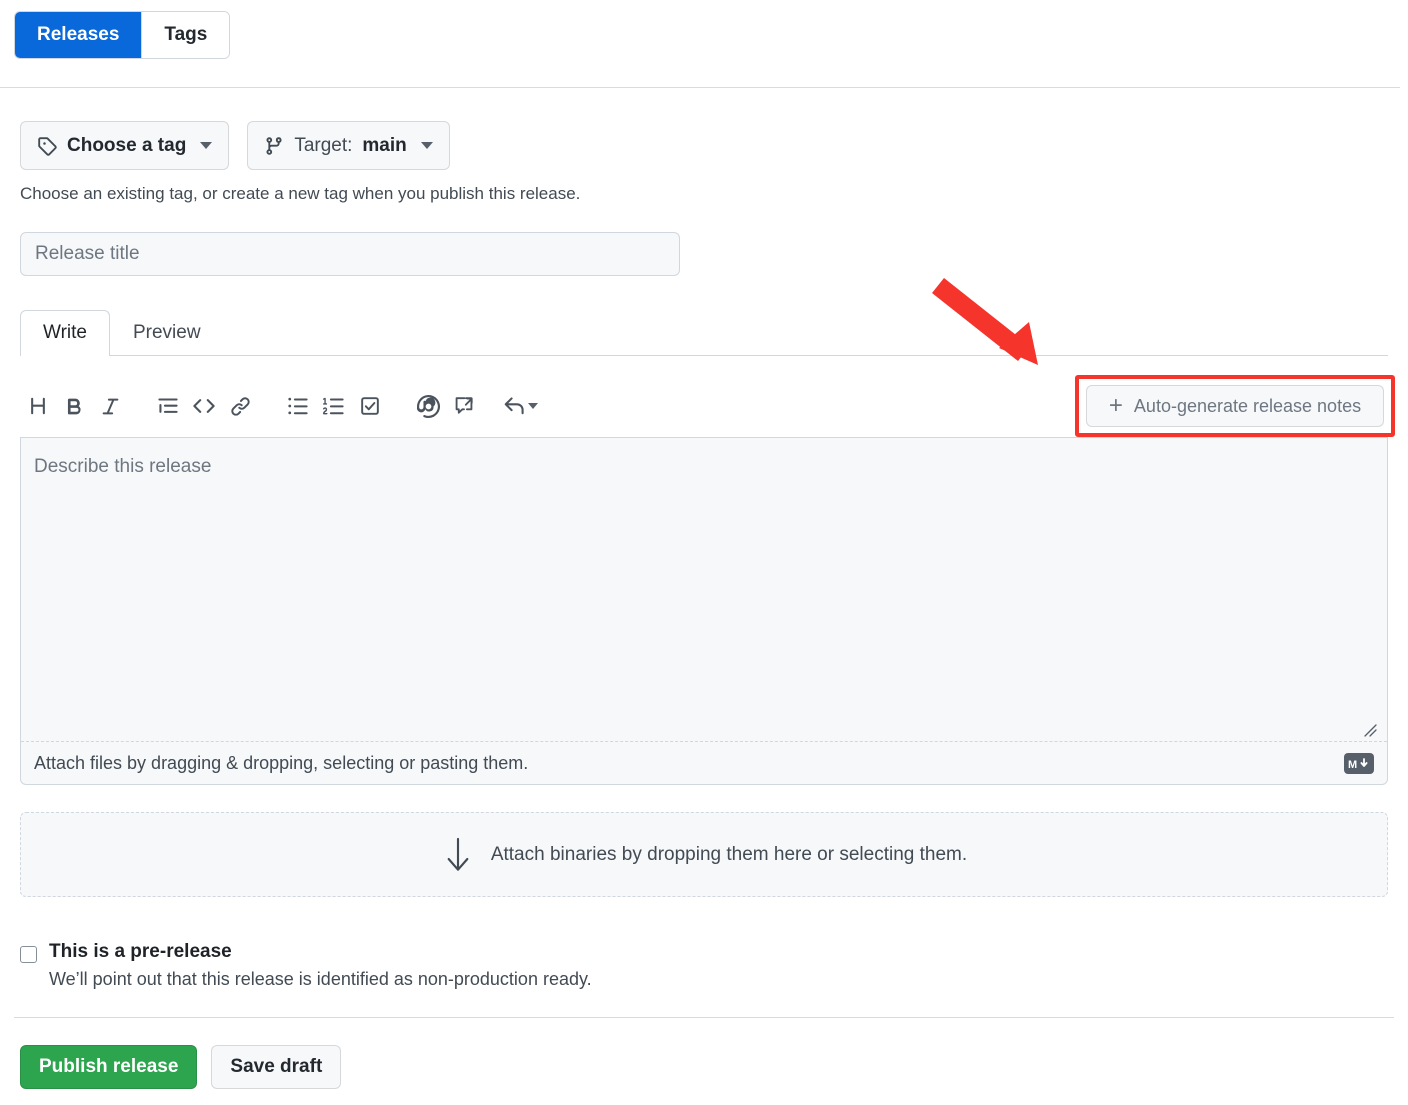 Image resolution: width=1408 pixels, height=1105 pixels. What do you see at coordinates (520, 406) in the screenshot?
I see `saved-reply-icon` at bounding box center [520, 406].